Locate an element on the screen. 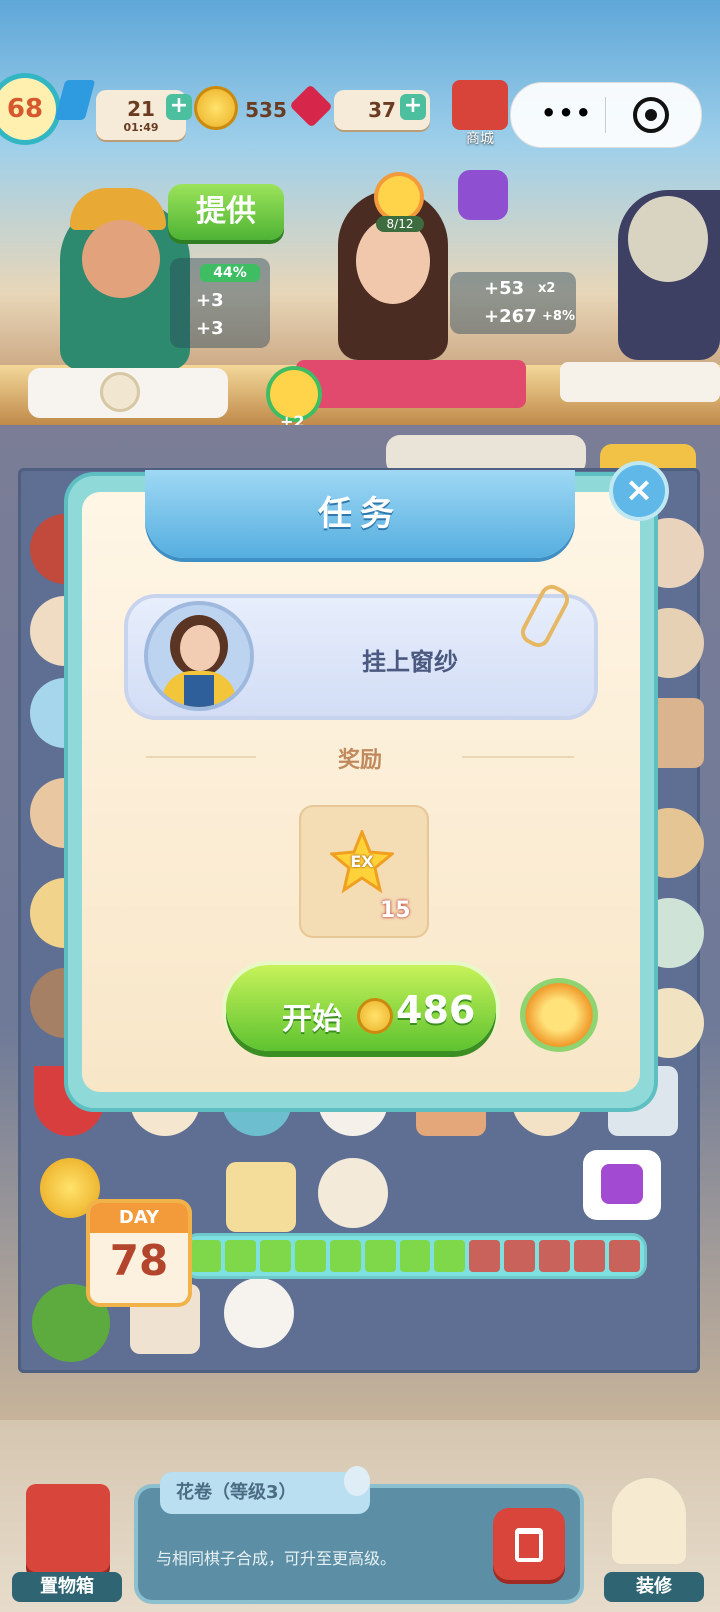 The height and width of the screenshot is (1612, 720). modal-title: 任务 is located at coordinates (360, 514).